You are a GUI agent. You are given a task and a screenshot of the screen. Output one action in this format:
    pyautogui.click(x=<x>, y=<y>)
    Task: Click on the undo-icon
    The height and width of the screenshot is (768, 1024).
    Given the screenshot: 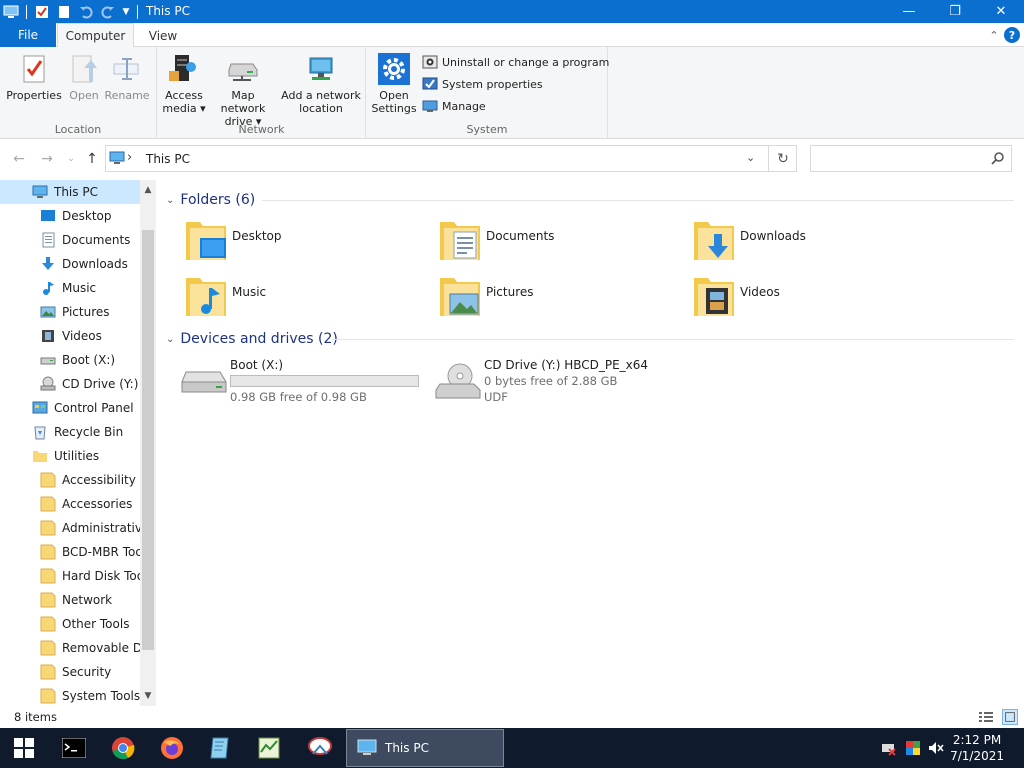 What is the action you would take?
    pyautogui.click(x=86, y=11)
    